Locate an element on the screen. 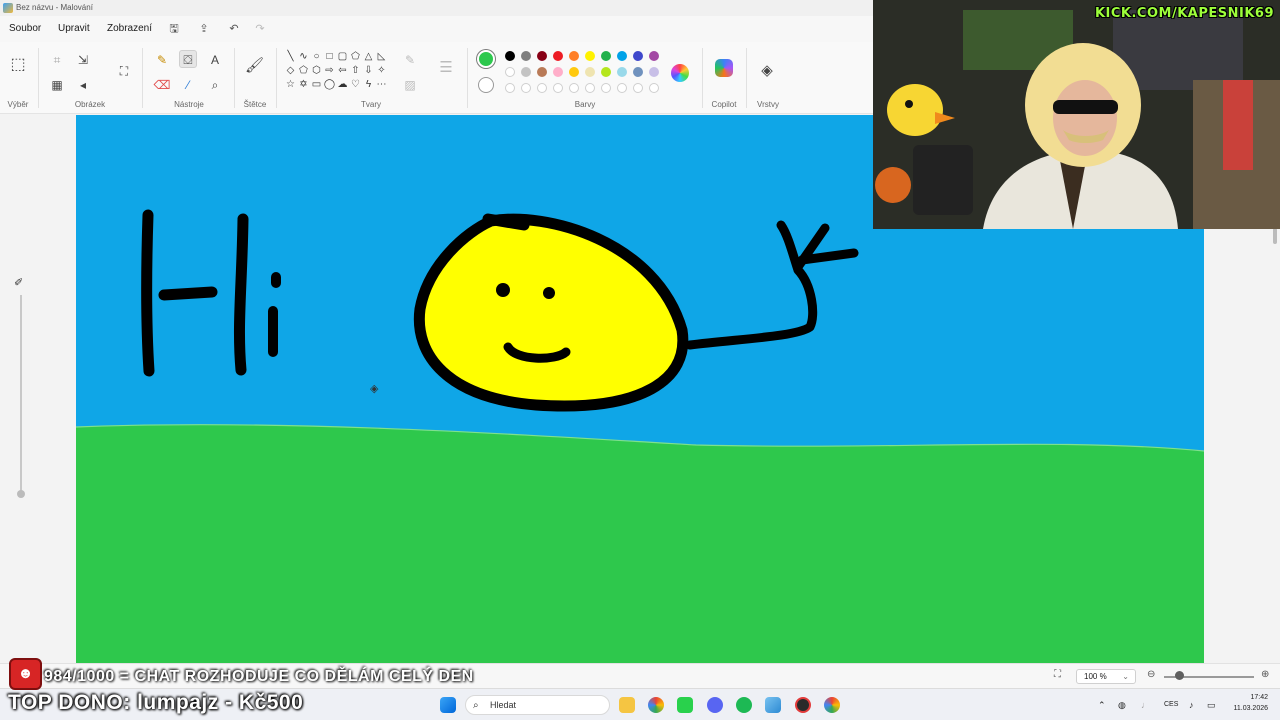  tray-overflow-icon: ⌃ is located at coordinates (1102, 705).